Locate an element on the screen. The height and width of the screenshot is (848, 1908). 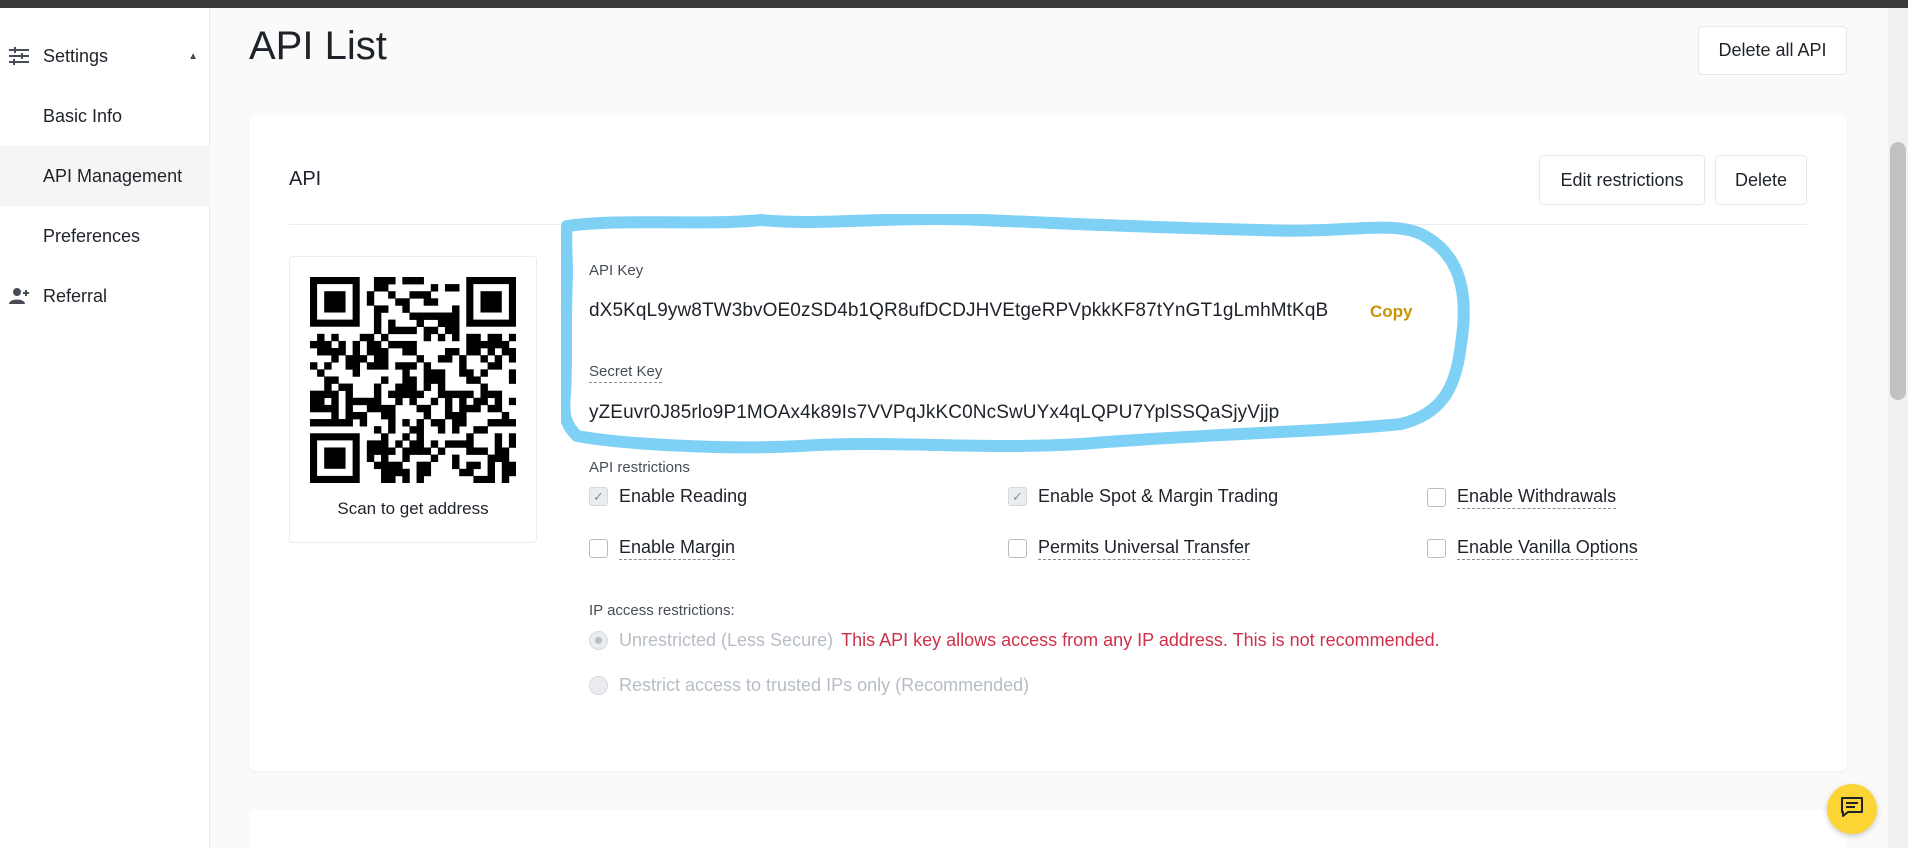
delete-button: Delete is located at coordinates (1761, 180).